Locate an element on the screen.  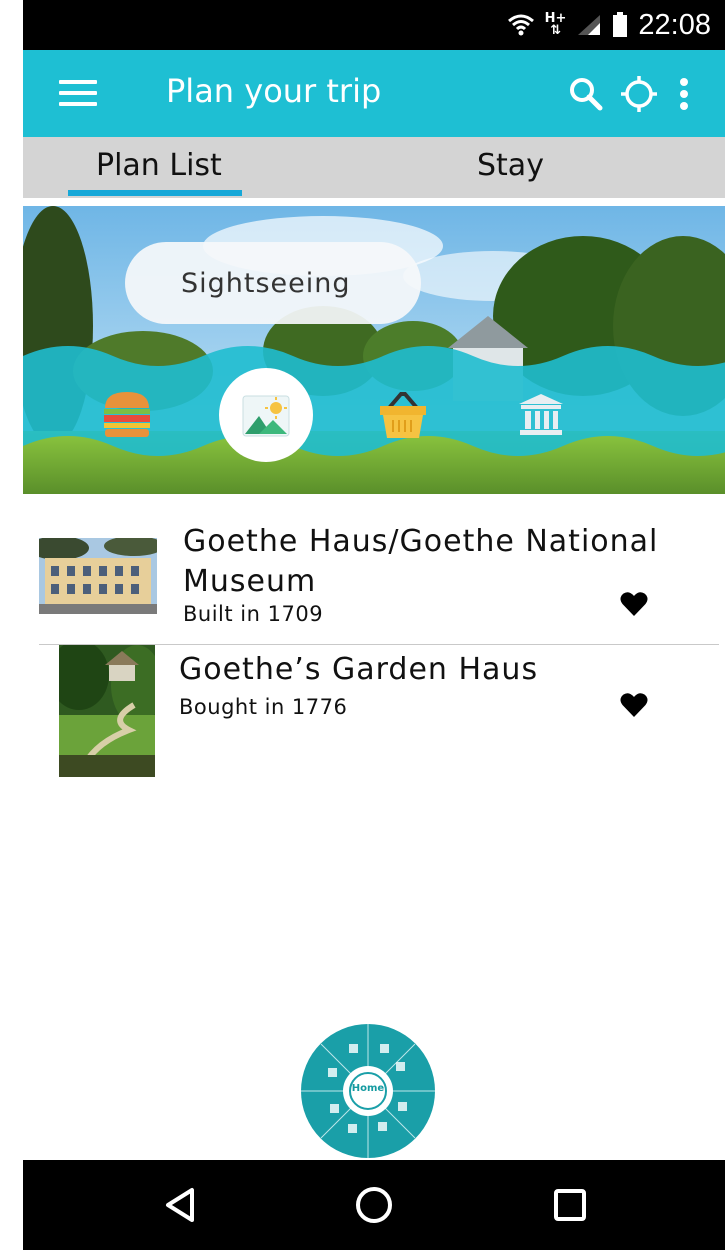
shopping-basket-icon is located at coordinates (403, 414).